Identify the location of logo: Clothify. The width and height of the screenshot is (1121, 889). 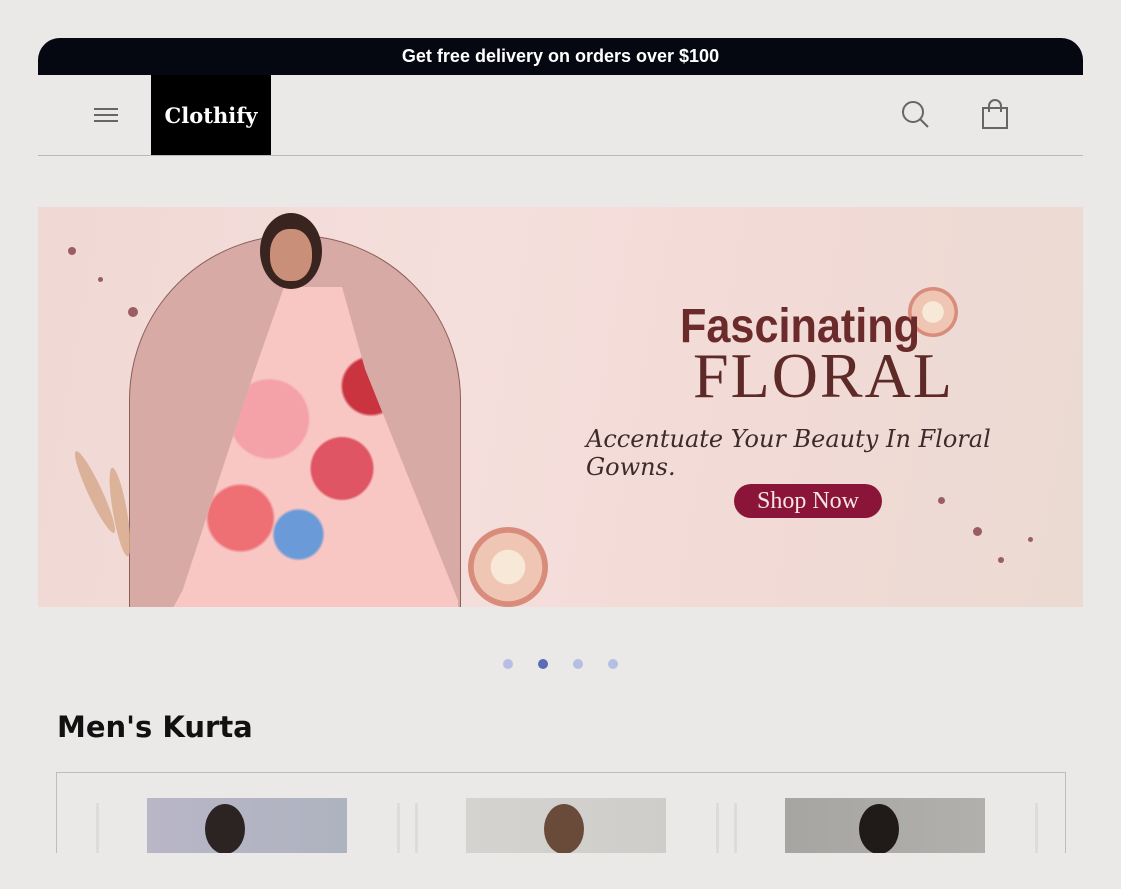
(211, 115).